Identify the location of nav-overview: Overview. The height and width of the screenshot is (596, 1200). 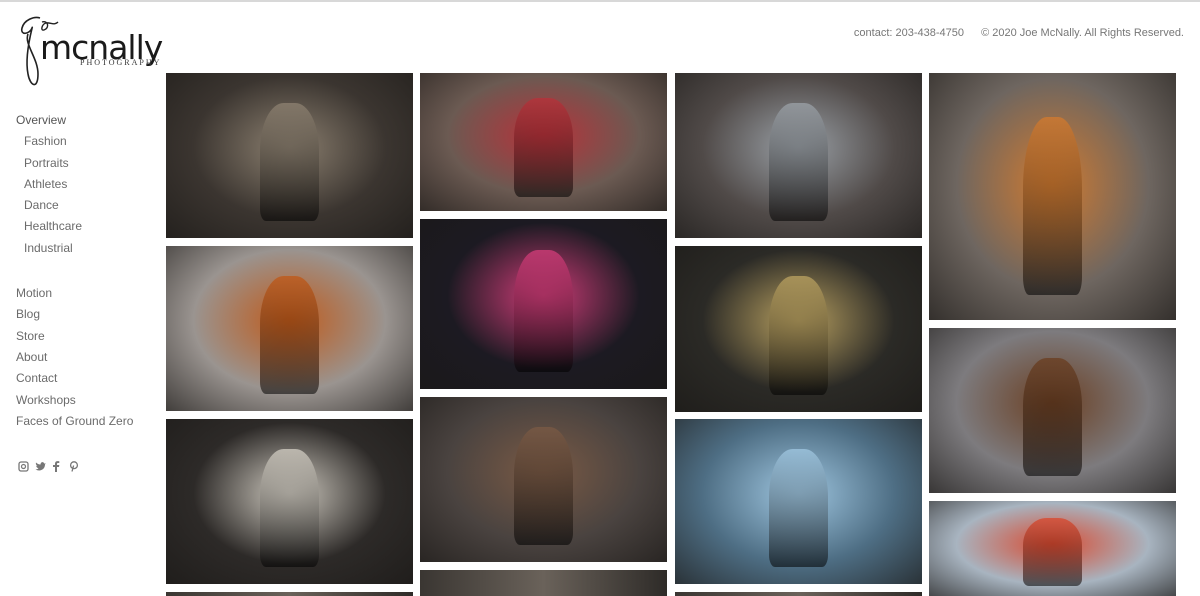
(86, 120).